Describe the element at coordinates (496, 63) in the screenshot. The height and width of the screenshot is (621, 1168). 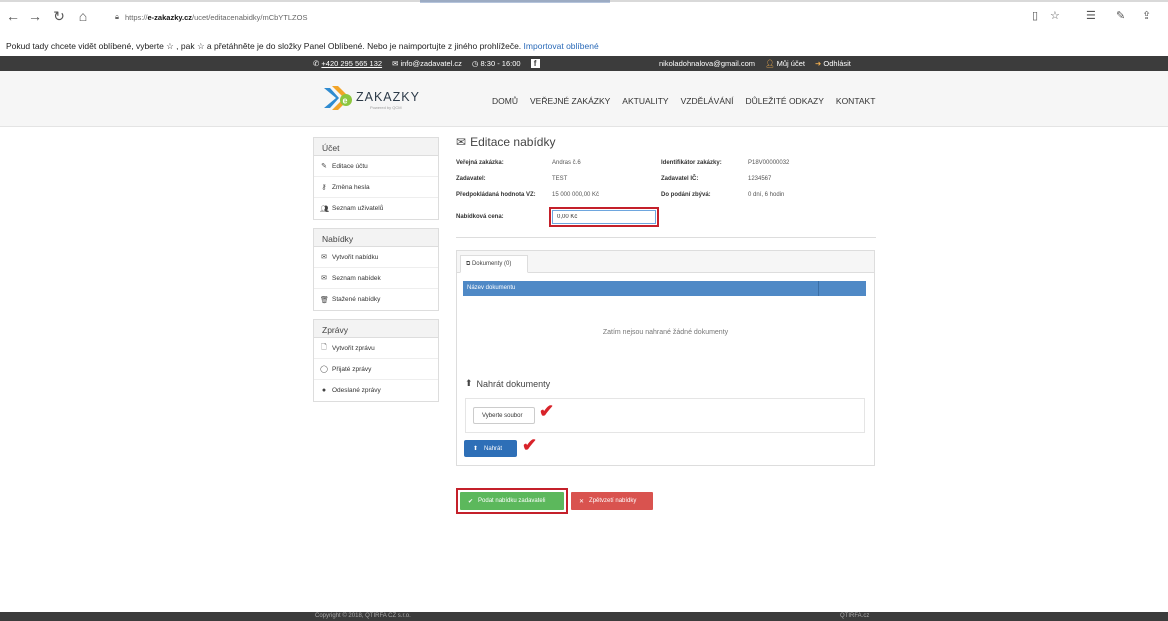
I see `opening-hours: ◷ 8:30 - 16:00` at that location.